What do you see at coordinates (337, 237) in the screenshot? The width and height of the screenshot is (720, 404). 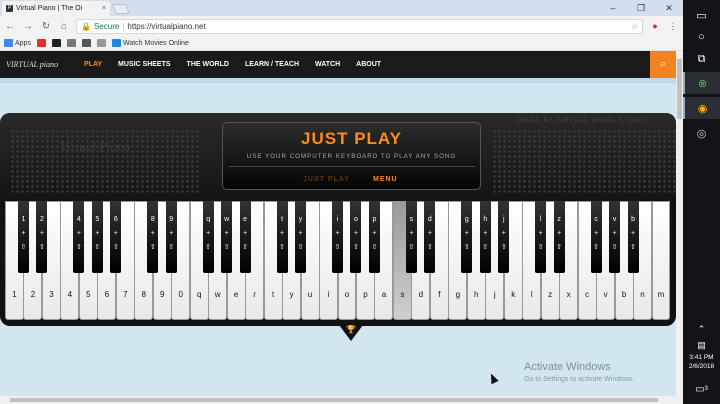 I see `black-key: i + ⇧` at bounding box center [337, 237].